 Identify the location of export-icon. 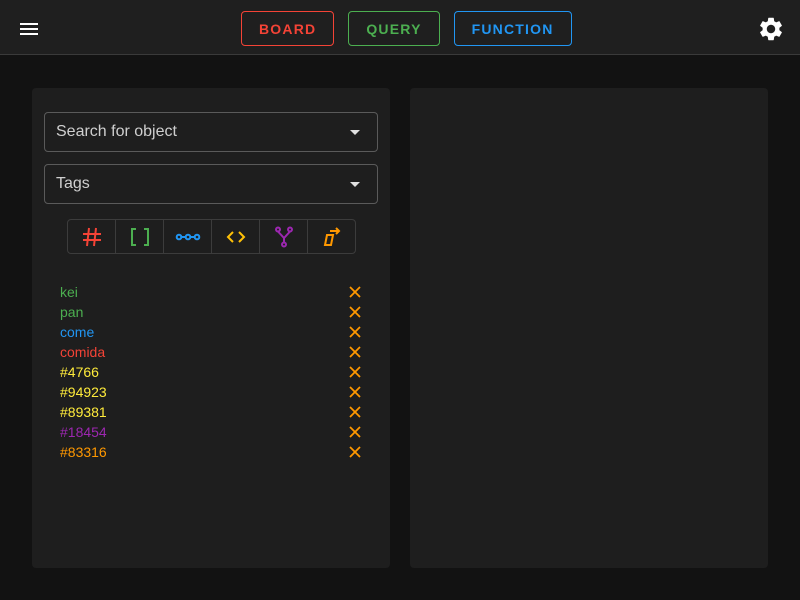
(331, 236).